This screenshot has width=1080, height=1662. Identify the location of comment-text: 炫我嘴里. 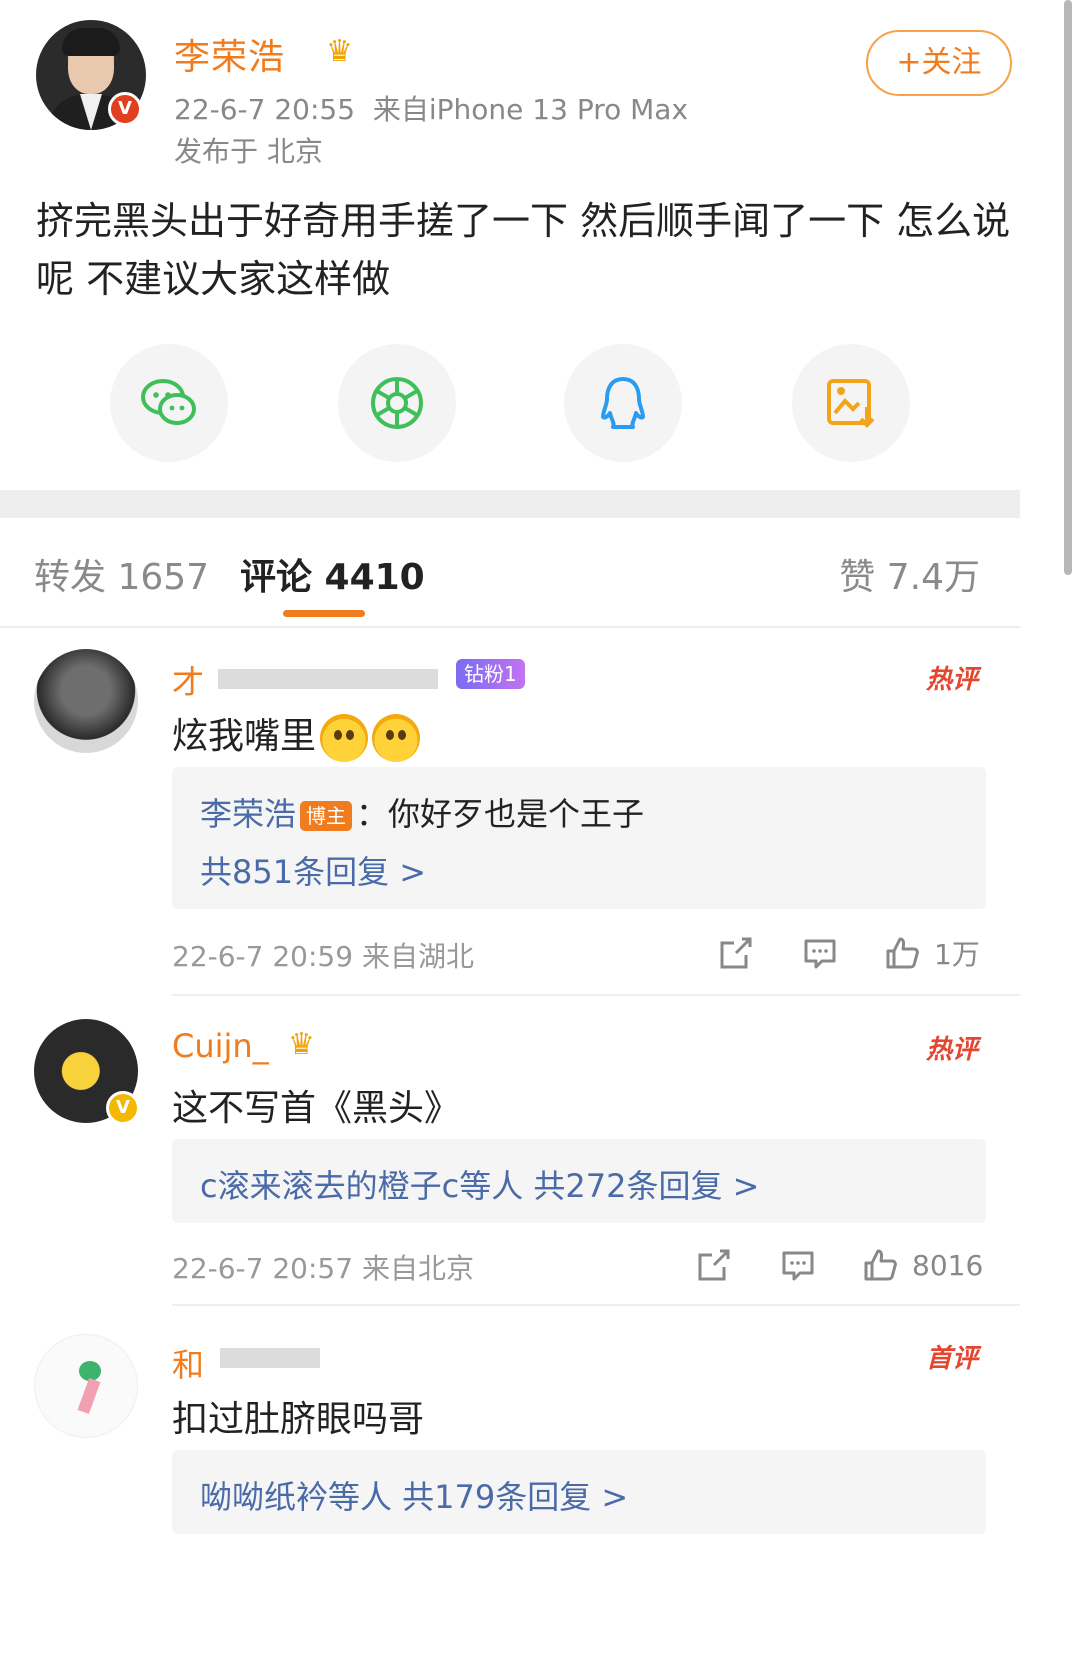
(296, 734).